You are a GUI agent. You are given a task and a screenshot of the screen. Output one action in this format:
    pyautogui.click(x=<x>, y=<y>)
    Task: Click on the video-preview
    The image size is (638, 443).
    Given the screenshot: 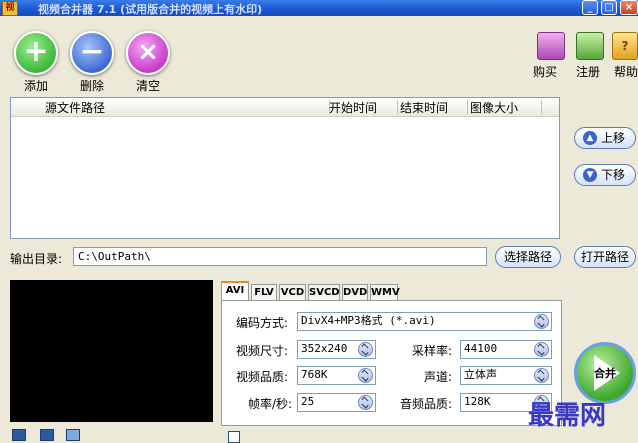 What is the action you would take?
    pyautogui.click(x=111, y=351)
    